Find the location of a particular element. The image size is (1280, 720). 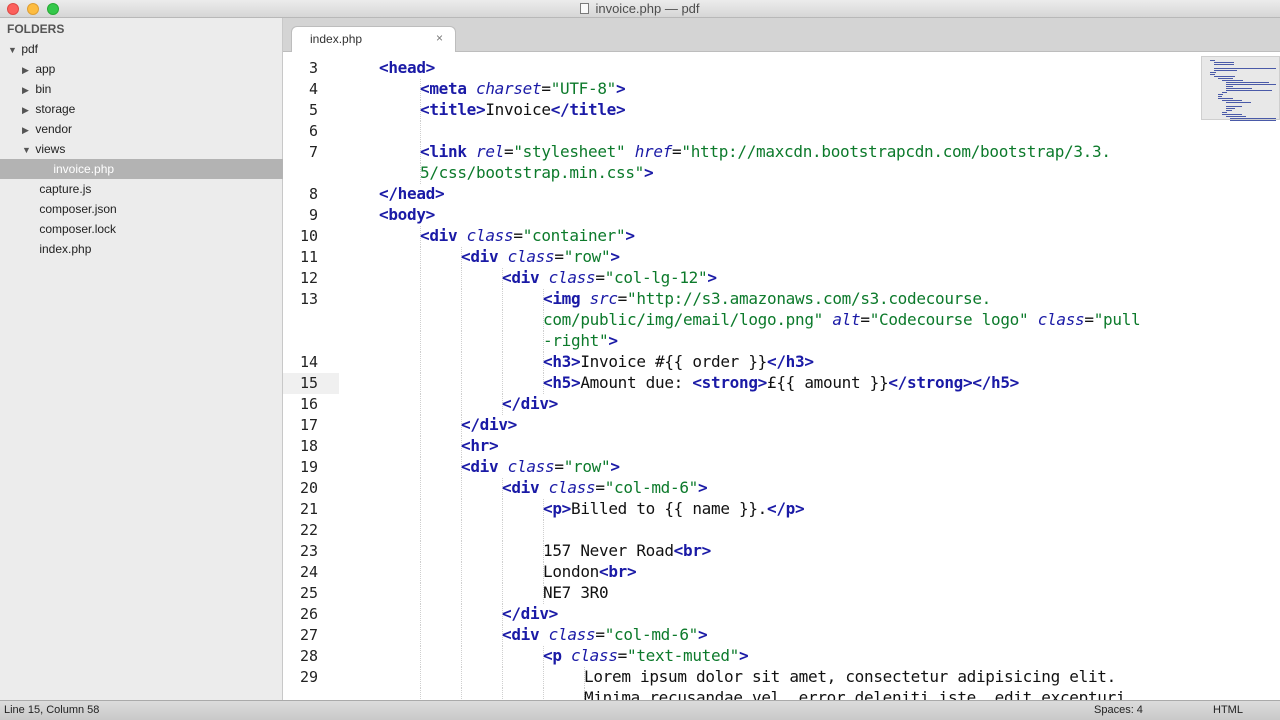

indentation-setting: Spaces: 4 is located at coordinates (1118, 710).